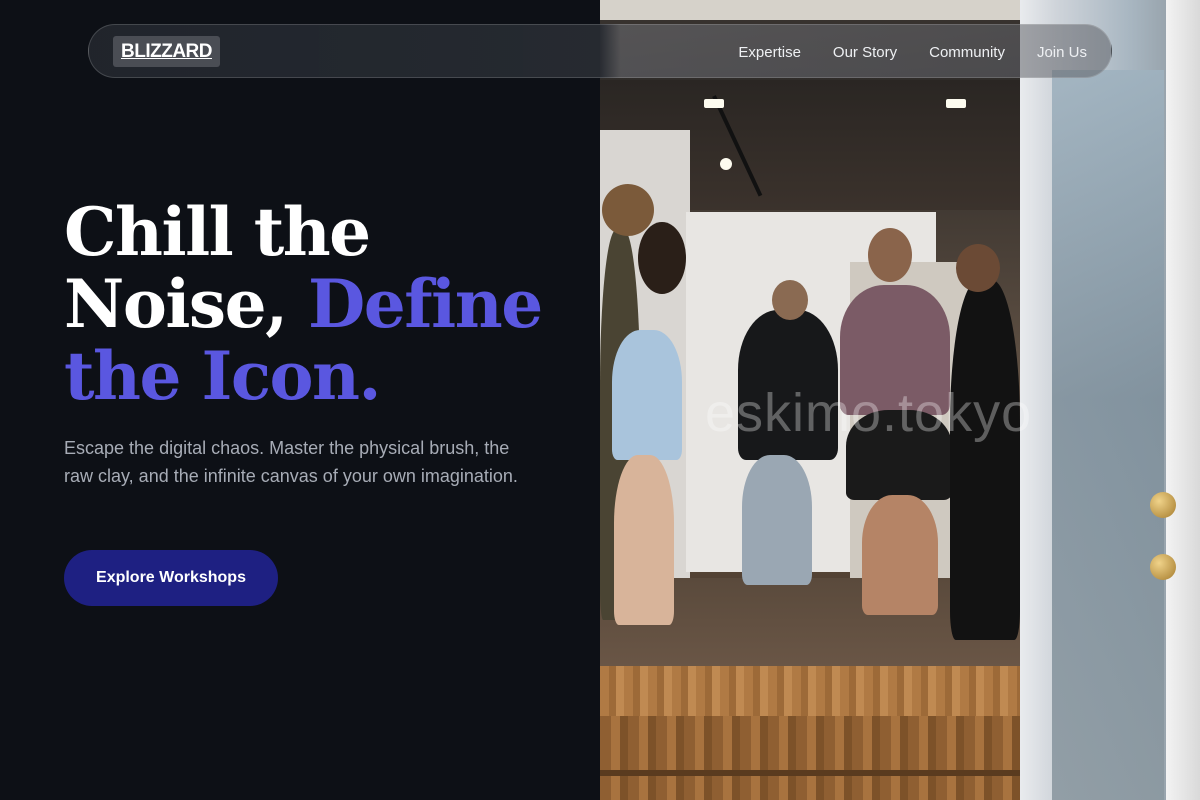 Image resolution: width=1200 pixels, height=800 pixels. Describe the element at coordinates (912, 52) in the screenshot. I see `nav-links: Expertise Our Story Community Join Us` at that location.